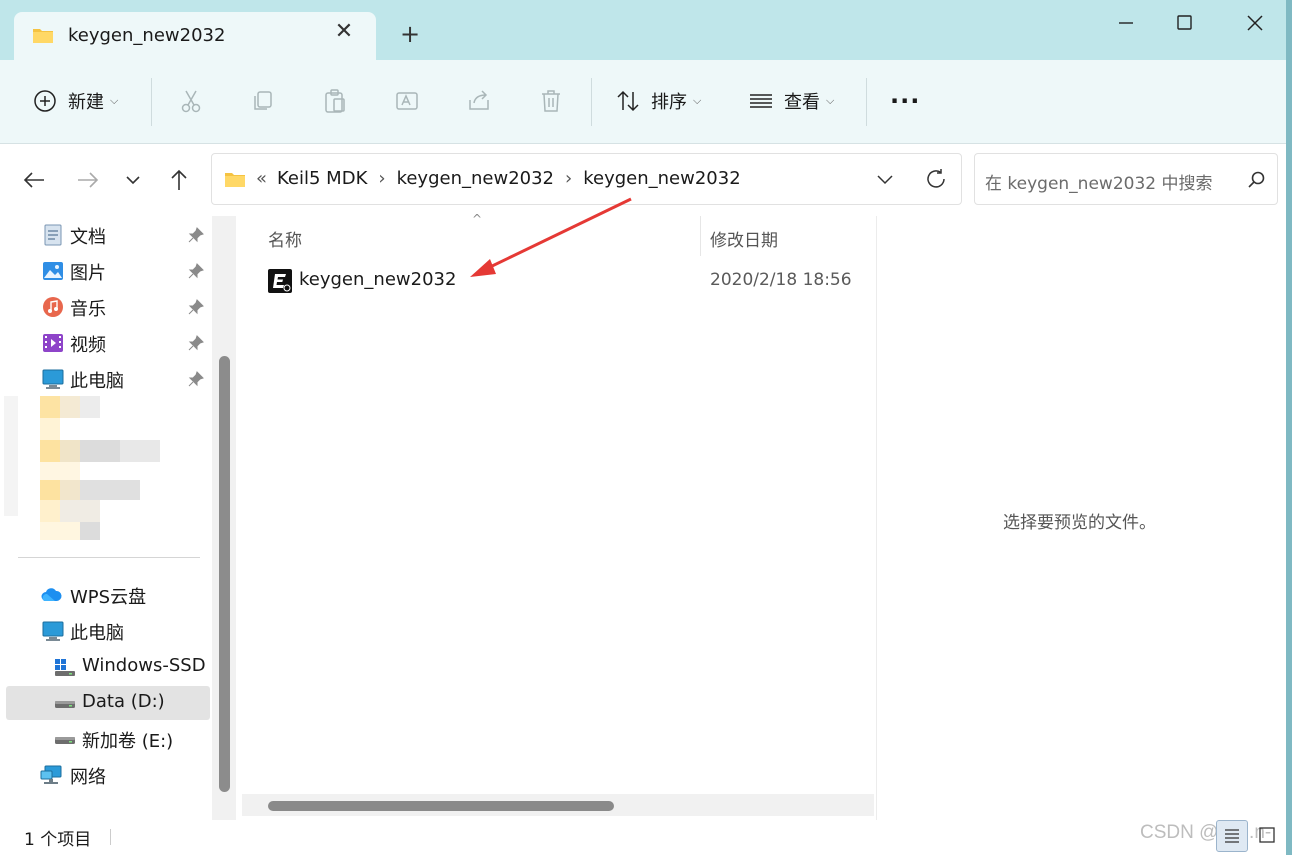 This screenshot has height=855, width=1292. Describe the element at coordinates (1184, 23) in the screenshot. I see `maximize-button` at that location.